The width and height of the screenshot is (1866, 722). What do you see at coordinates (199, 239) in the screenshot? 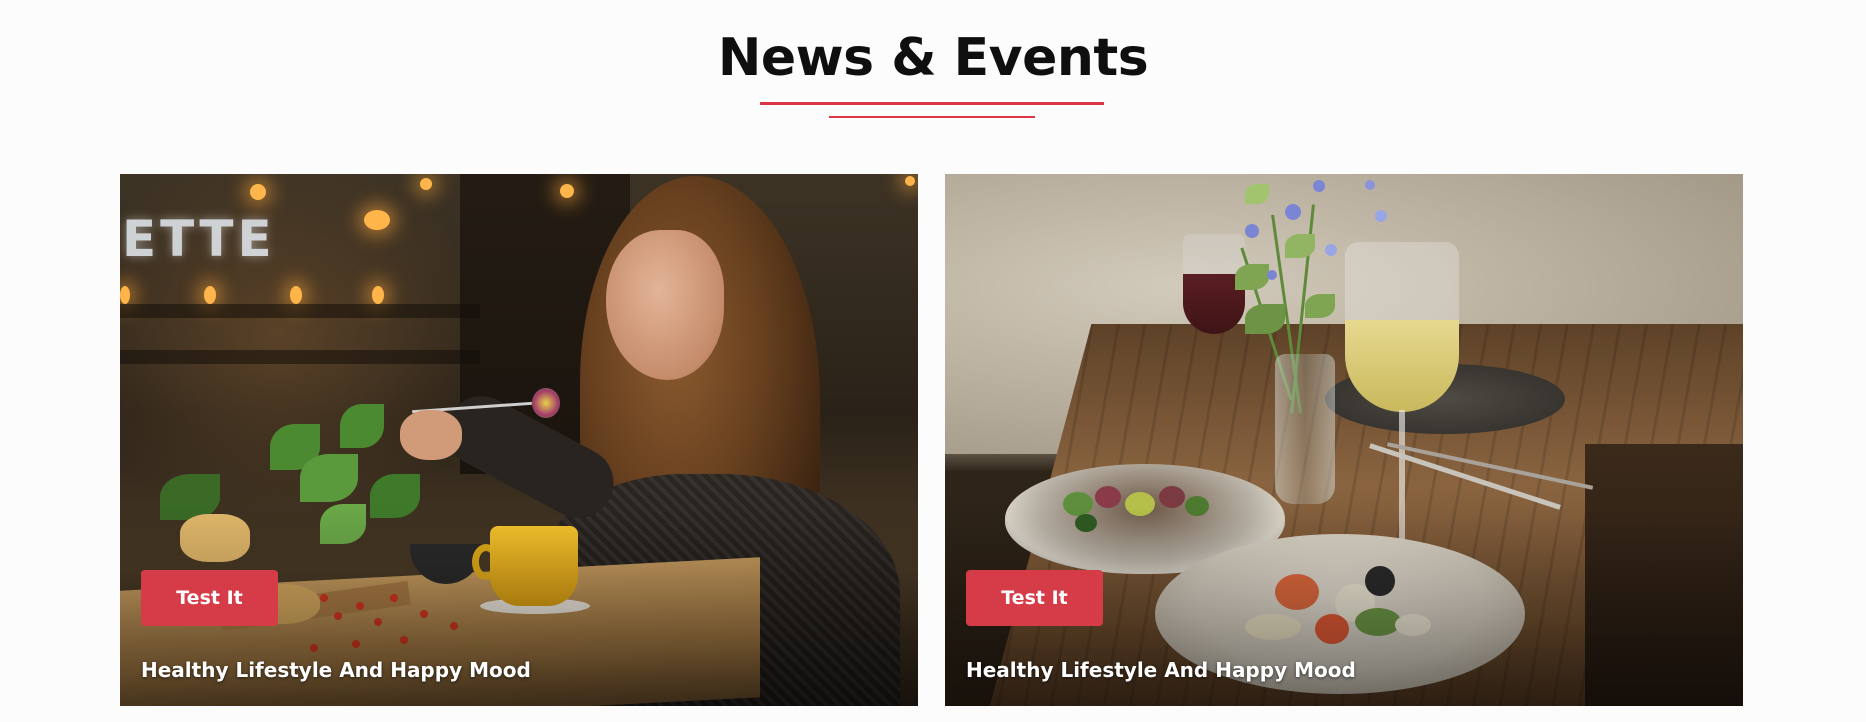
I see `photo-sign-text: ETTE` at bounding box center [199, 239].